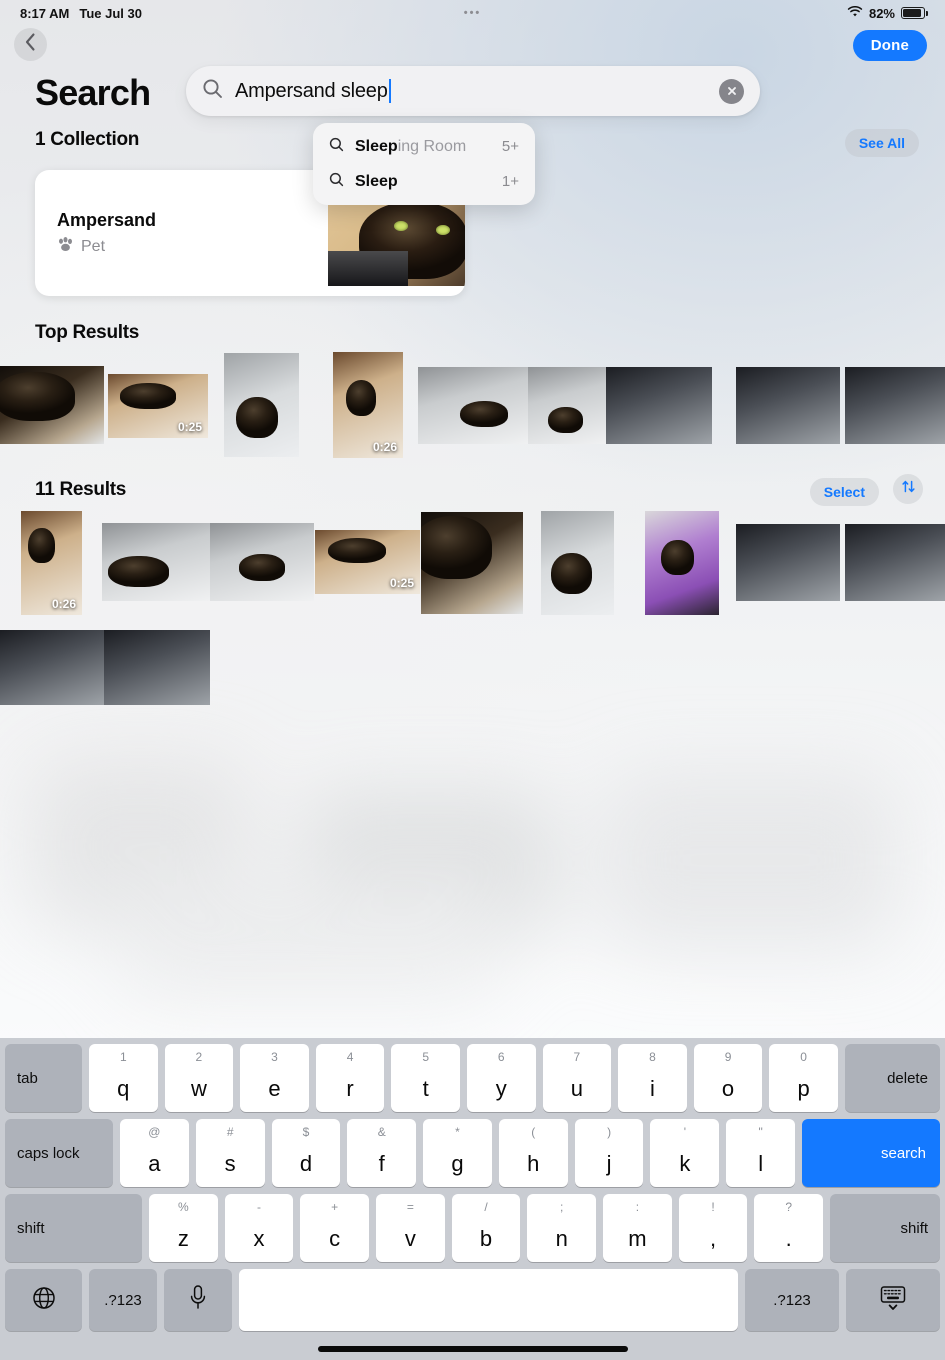  Describe the element at coordinates (792, 1300) in the screenshot. I see `key-numbers-right: .?123` at that location.